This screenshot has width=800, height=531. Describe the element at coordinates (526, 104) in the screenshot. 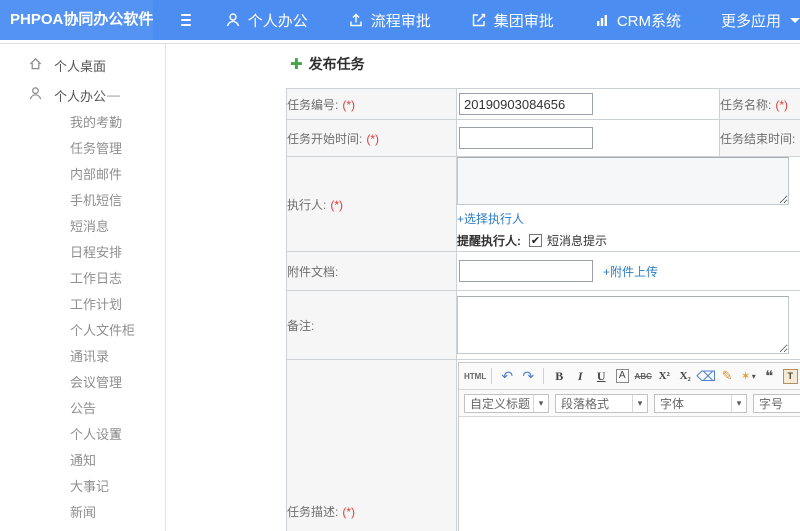

I see `task-number-input` at that location.